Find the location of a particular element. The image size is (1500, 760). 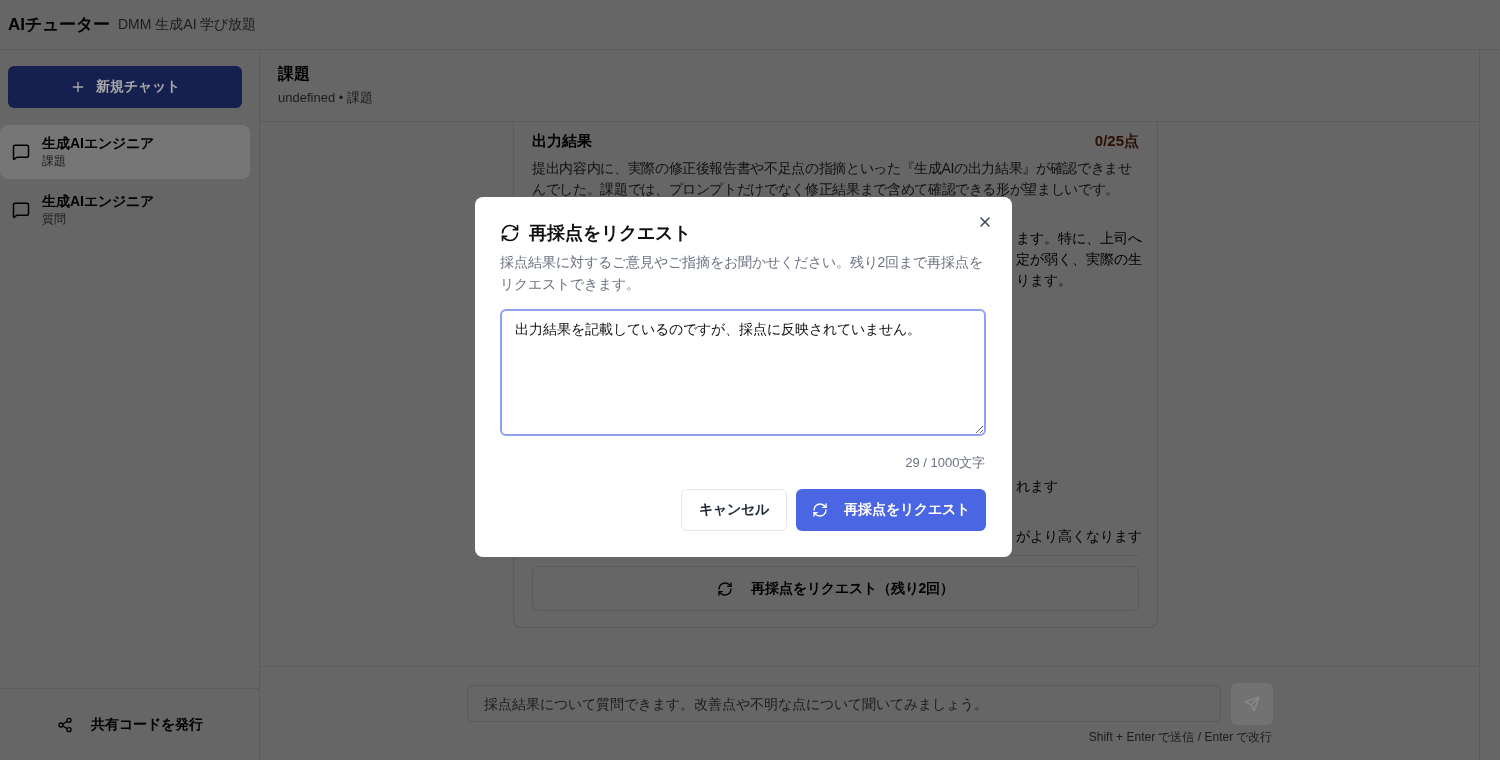

dialog-description: 採点結果に対するご意見やご指摘をお聞かせください。残り2回まで再採点をリクエストできます。 is located at coordinates (742, 273).